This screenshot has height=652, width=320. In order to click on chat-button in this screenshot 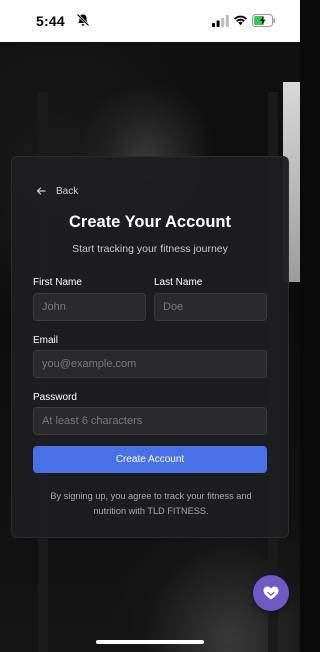, I will do `click(271, 593)`.